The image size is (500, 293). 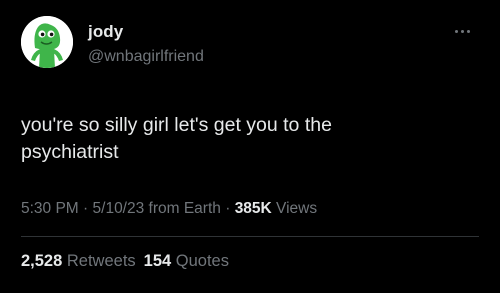 I want to click on tweet-date: 5/10/23, so click(x=119, y=208).